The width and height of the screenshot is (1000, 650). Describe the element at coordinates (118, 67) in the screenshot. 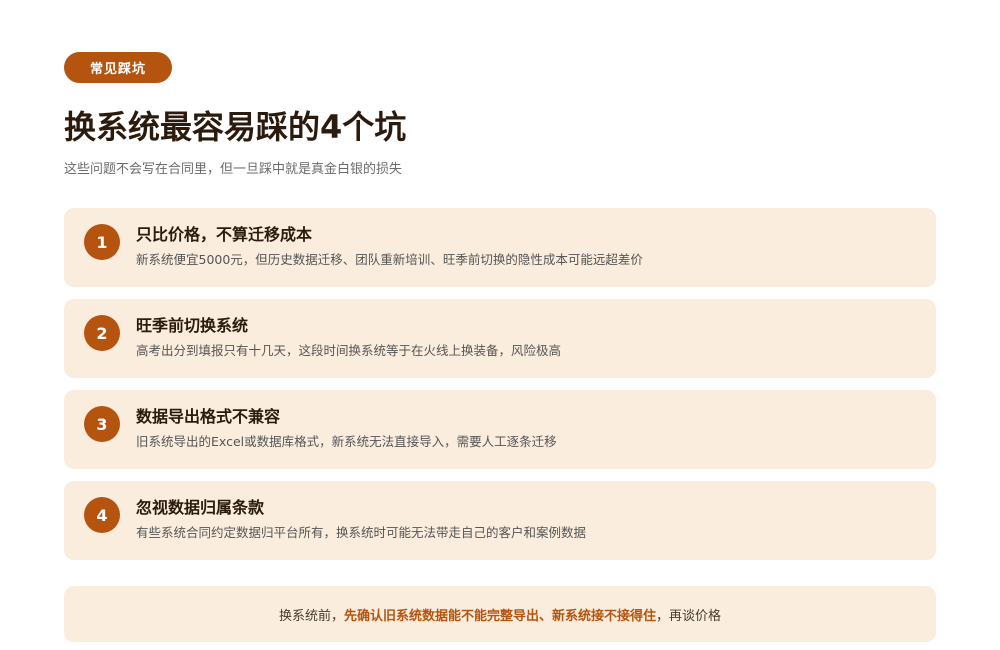

I see `section-badge: 常见踩坑` at that location.